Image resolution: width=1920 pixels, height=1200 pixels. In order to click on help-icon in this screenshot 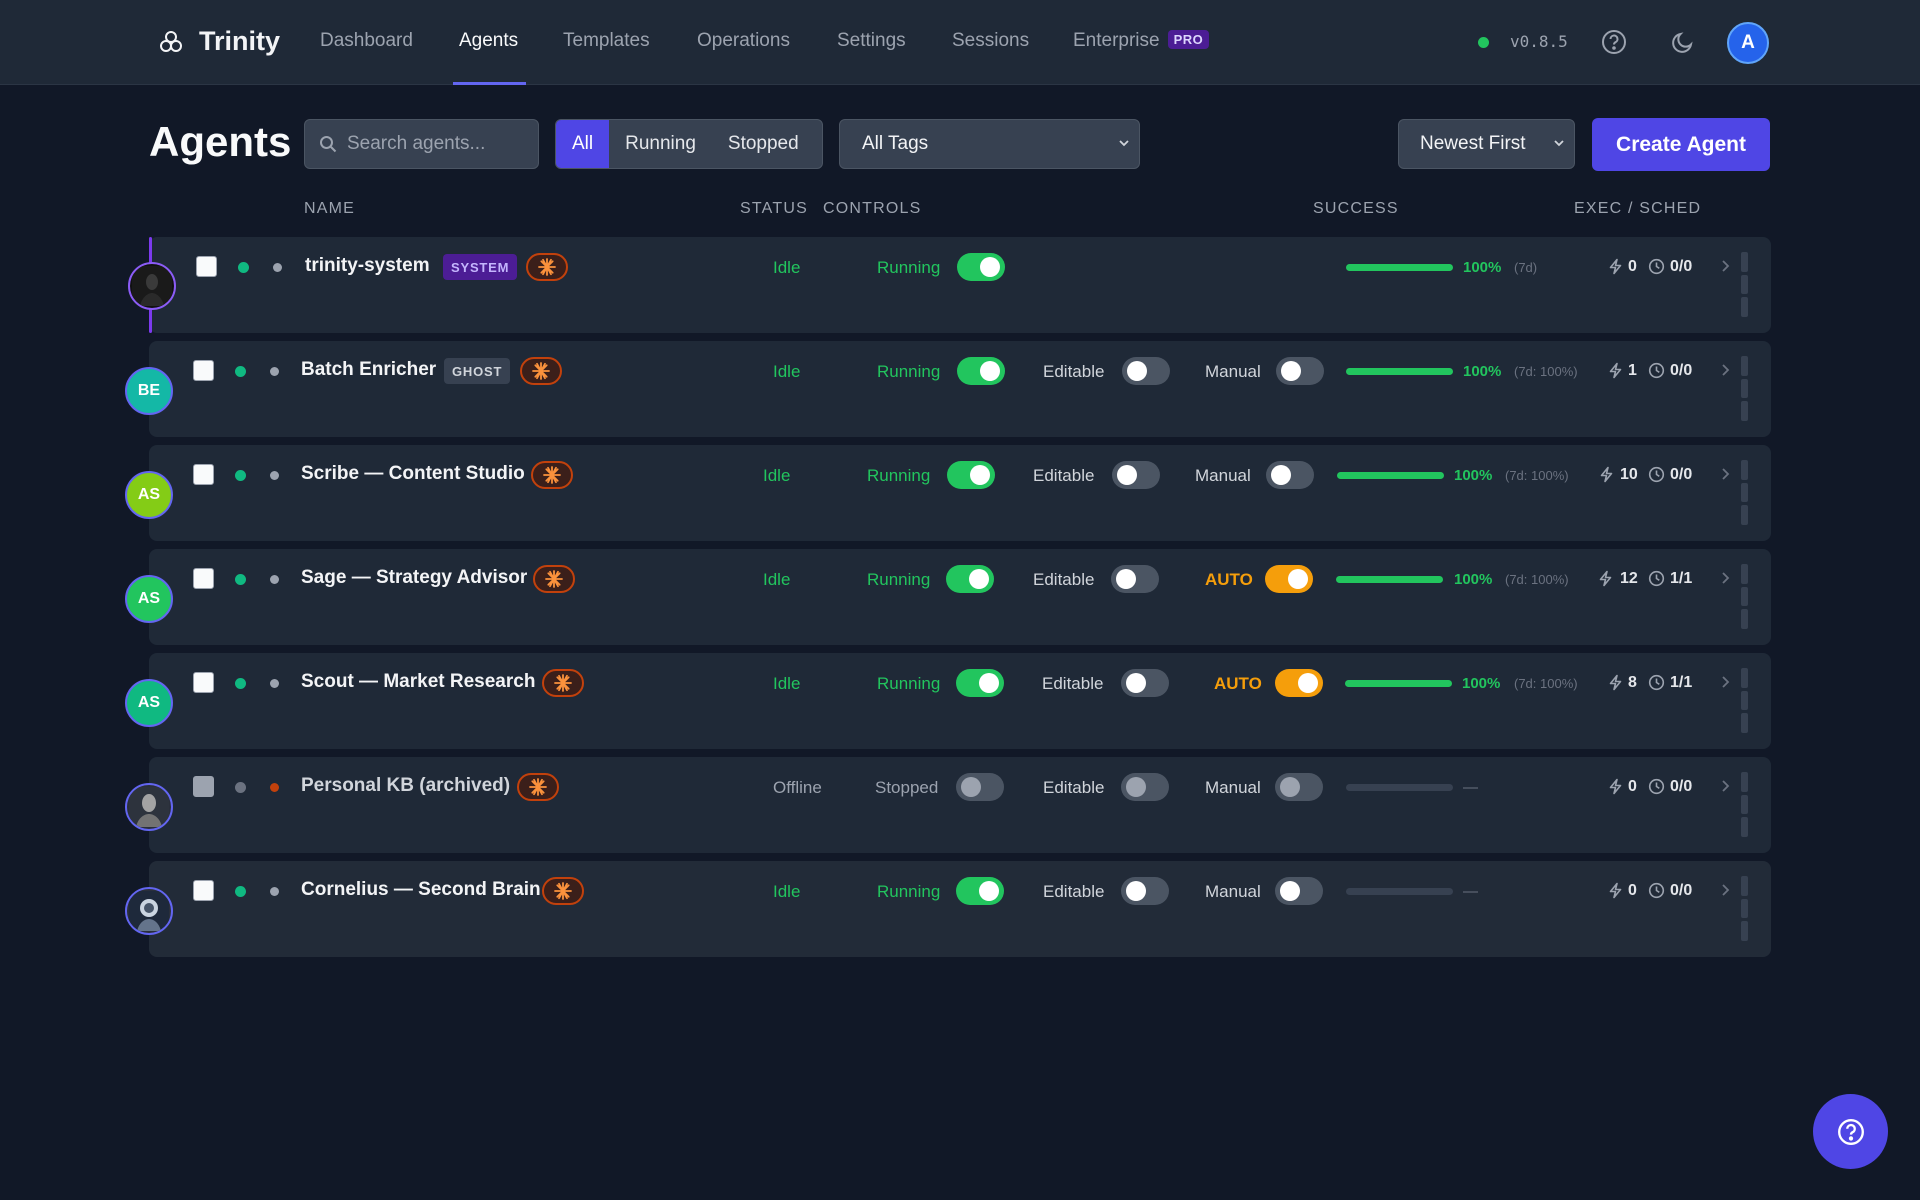, I will do `click(1614, 42)`.